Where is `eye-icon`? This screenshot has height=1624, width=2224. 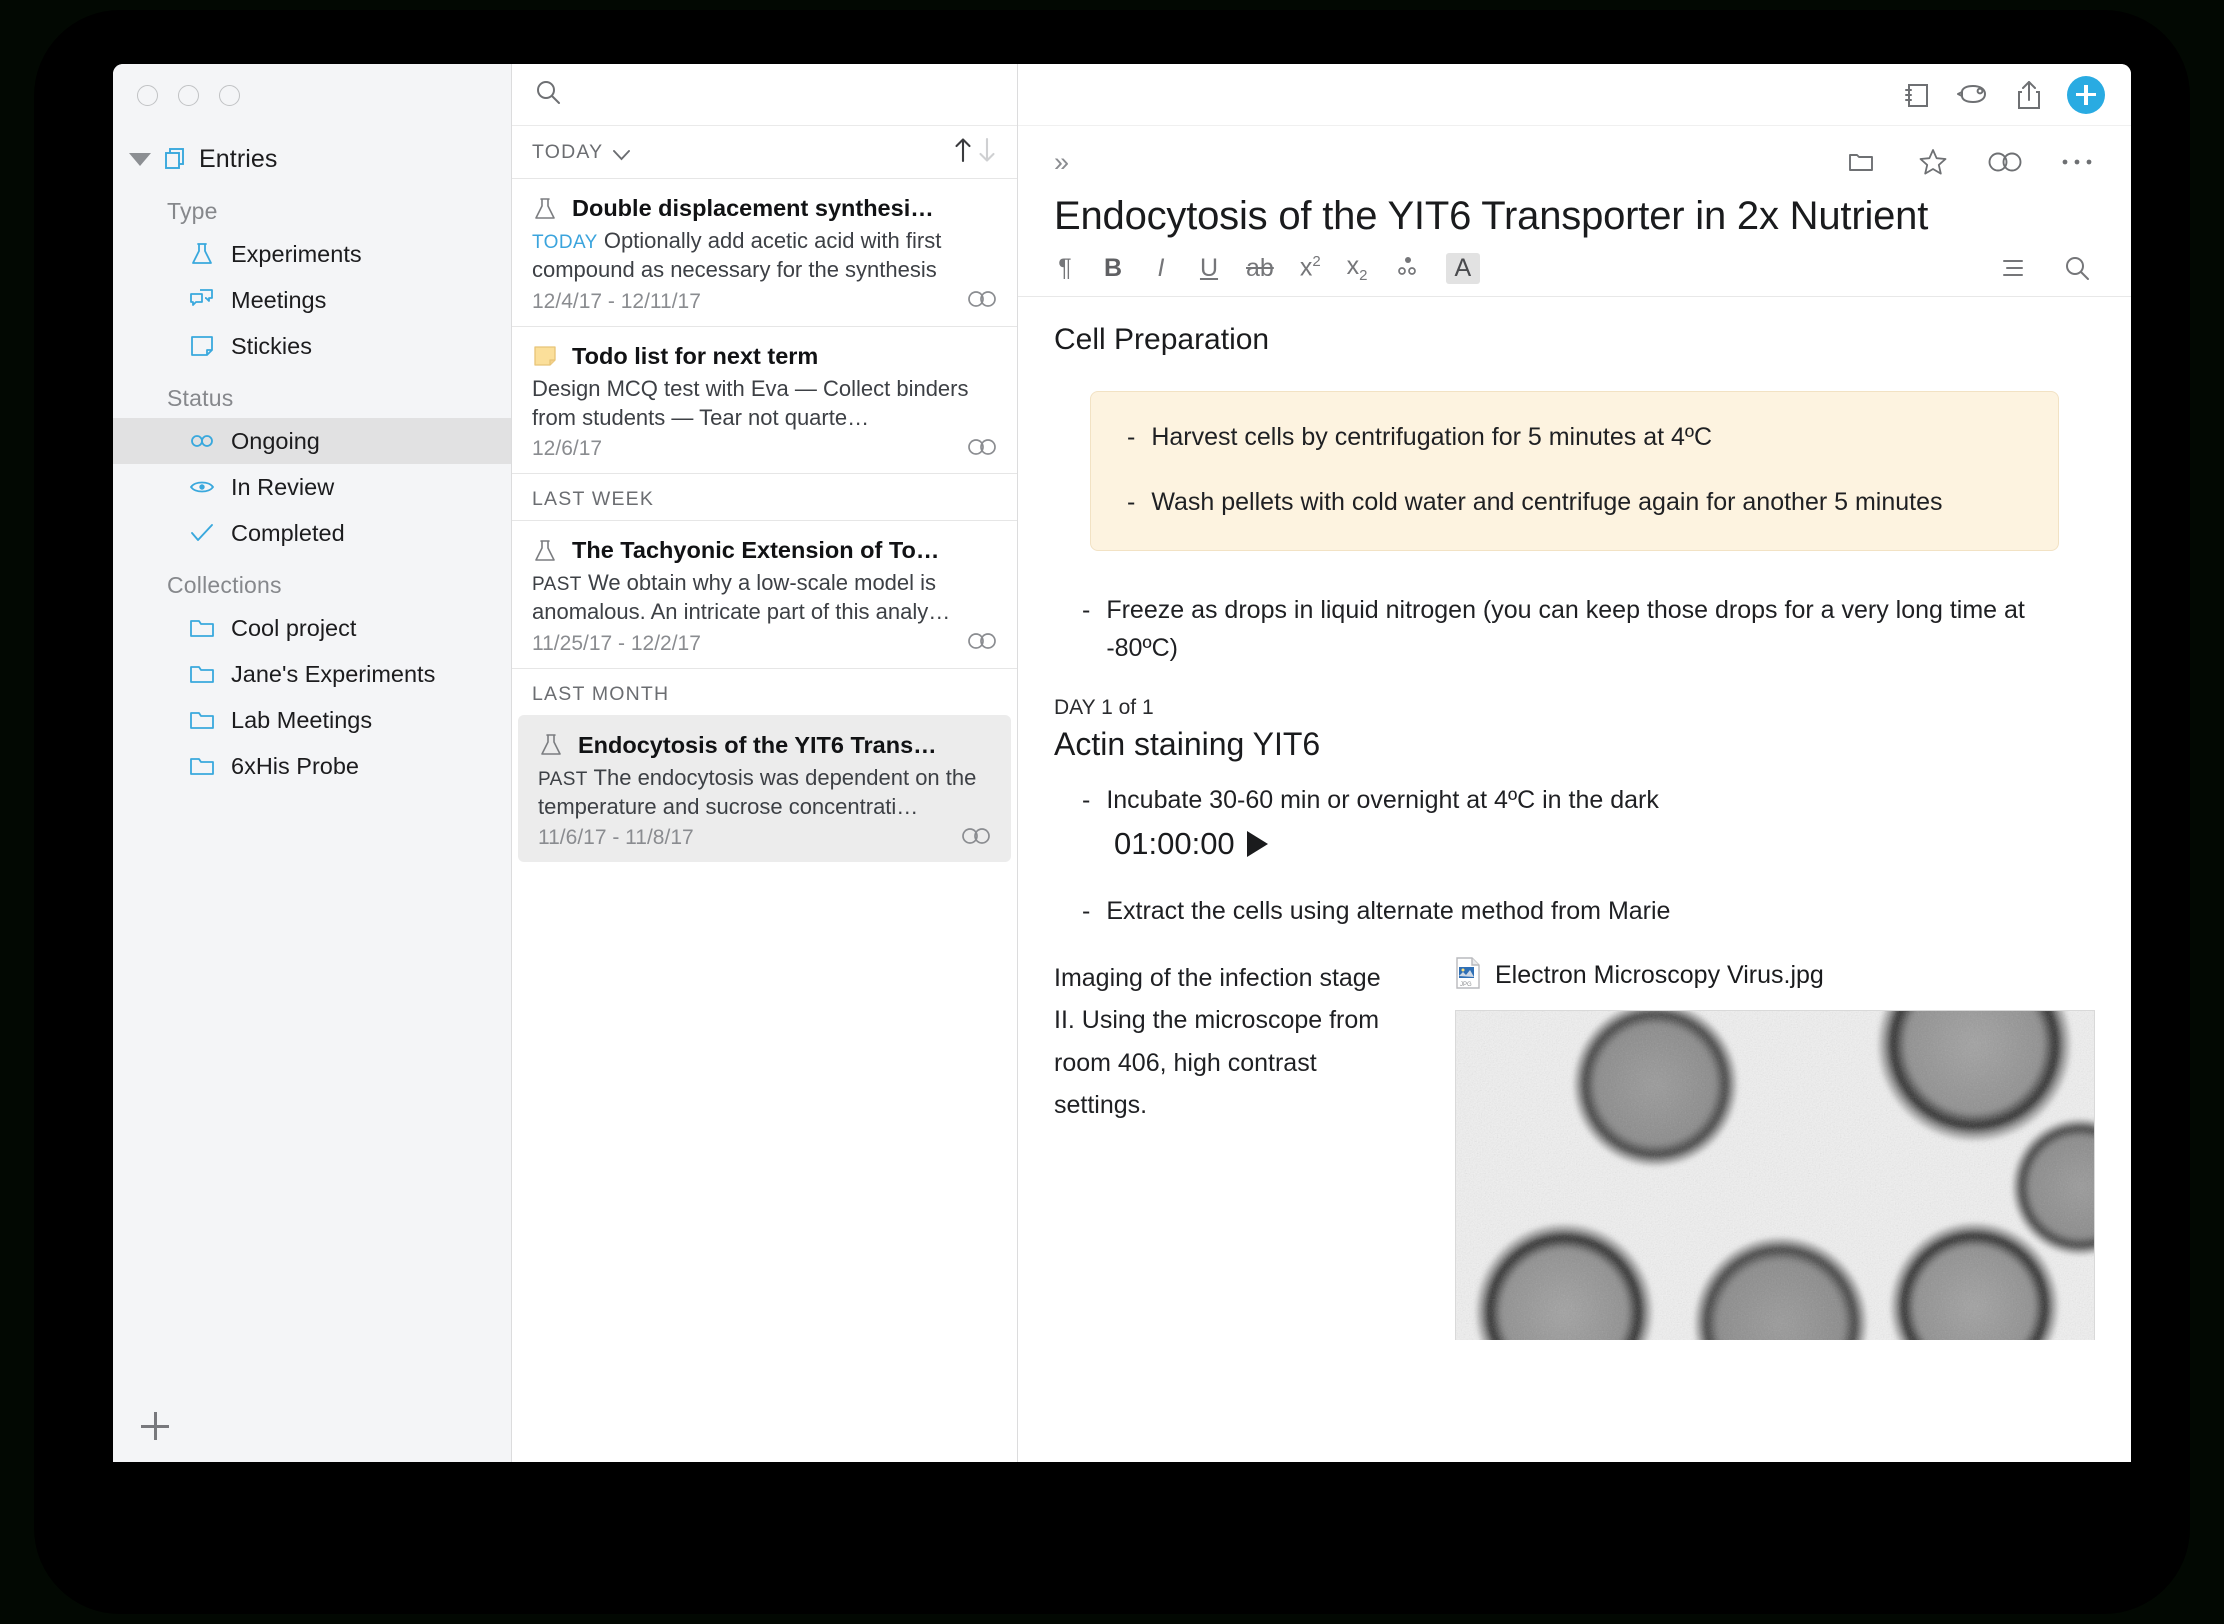
eye-icon is located at coordinates (202, 487).